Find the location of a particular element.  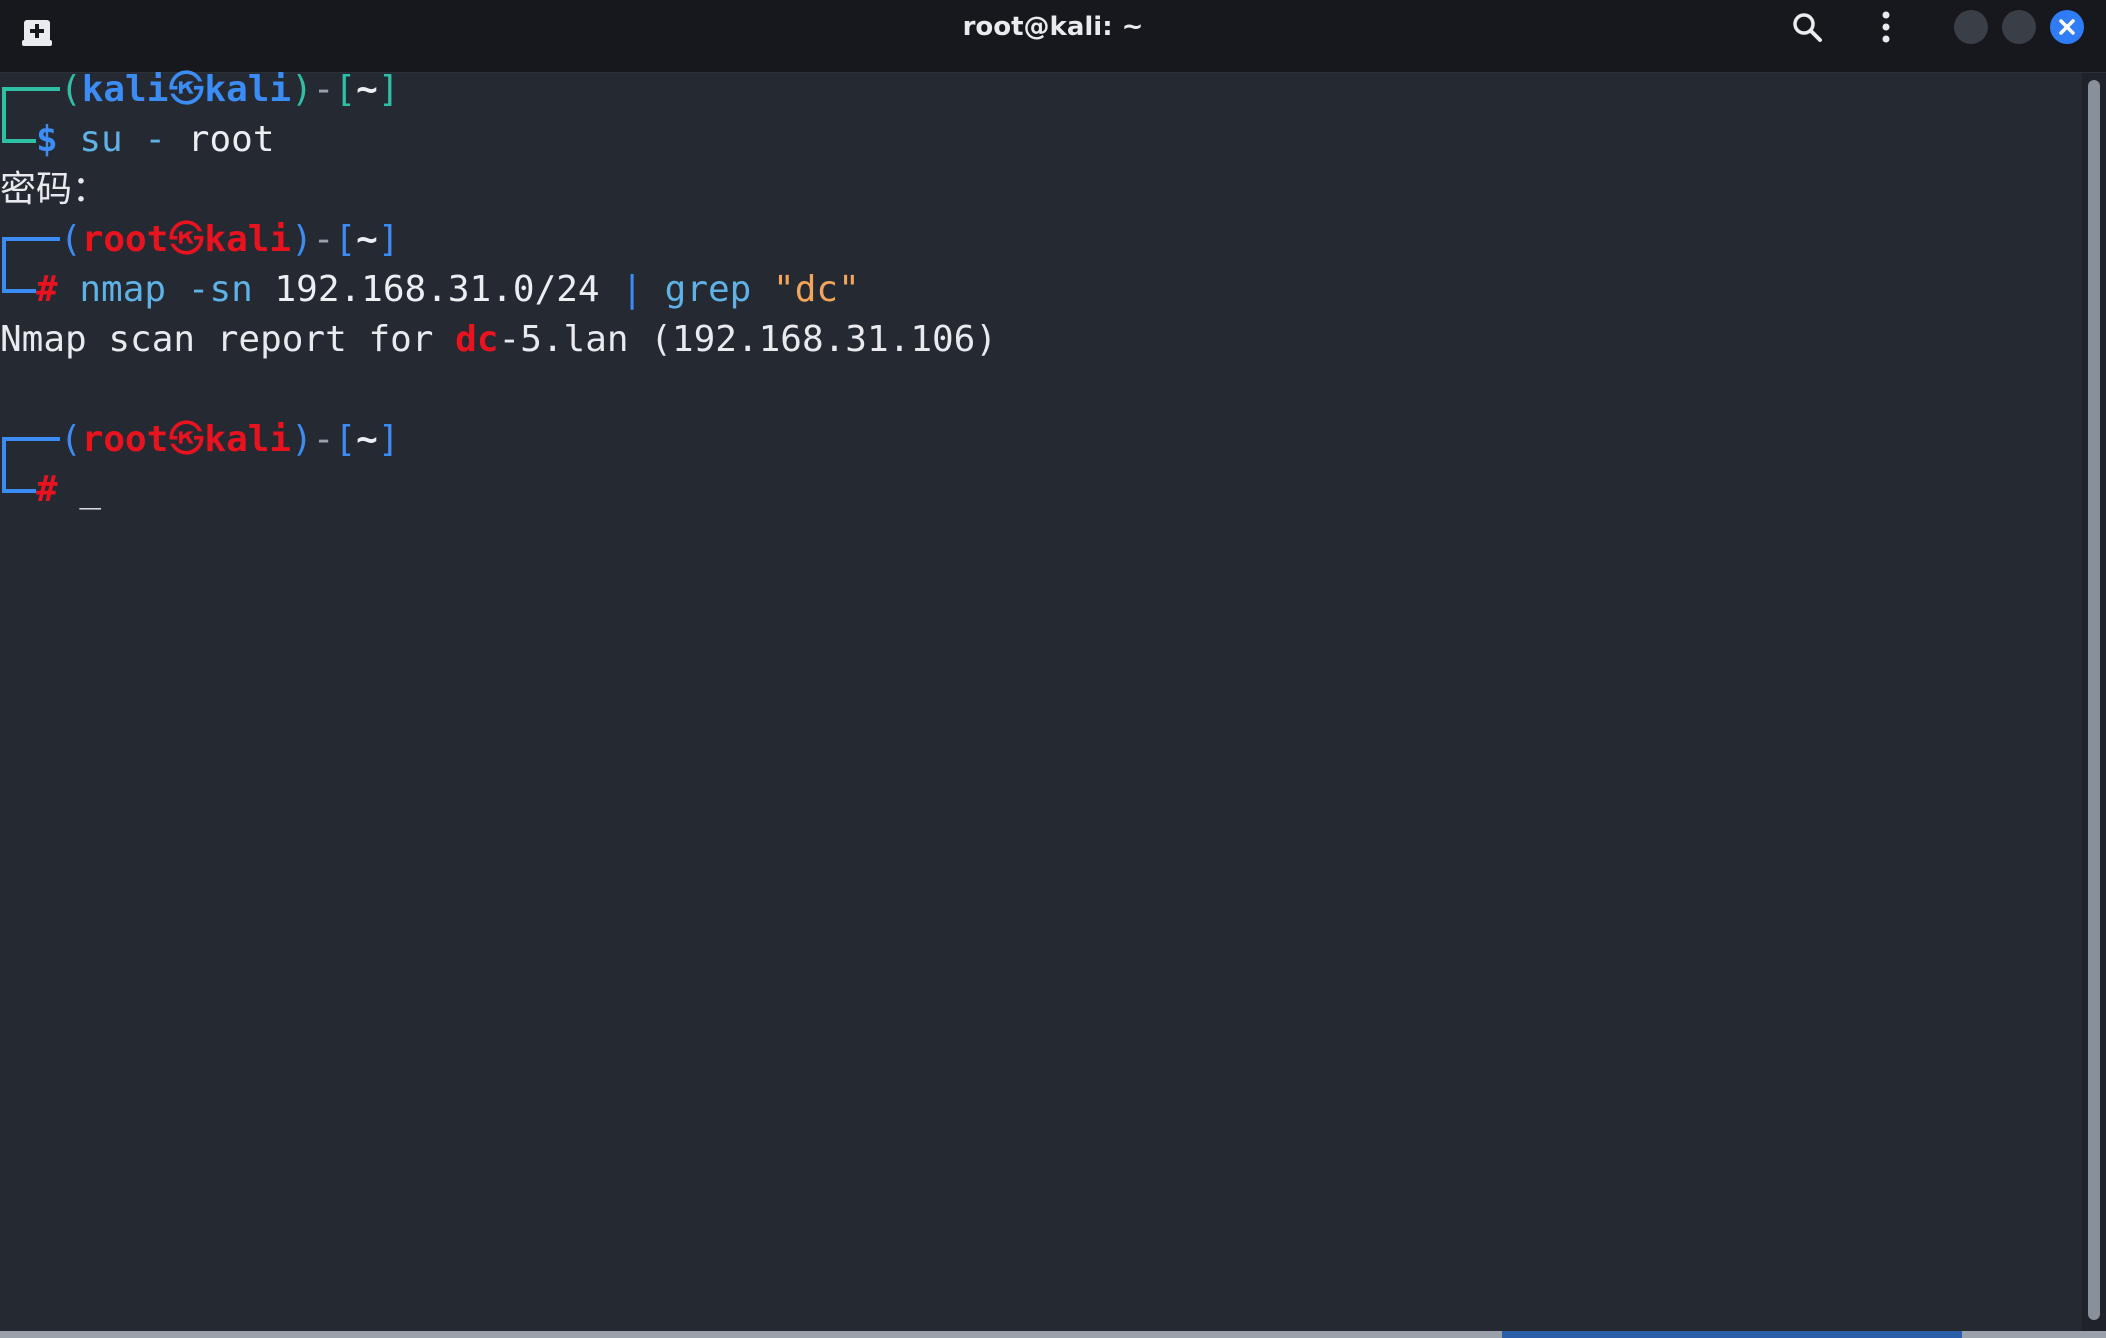

kebab-menu-icon is located at coordinates (1886, 27).